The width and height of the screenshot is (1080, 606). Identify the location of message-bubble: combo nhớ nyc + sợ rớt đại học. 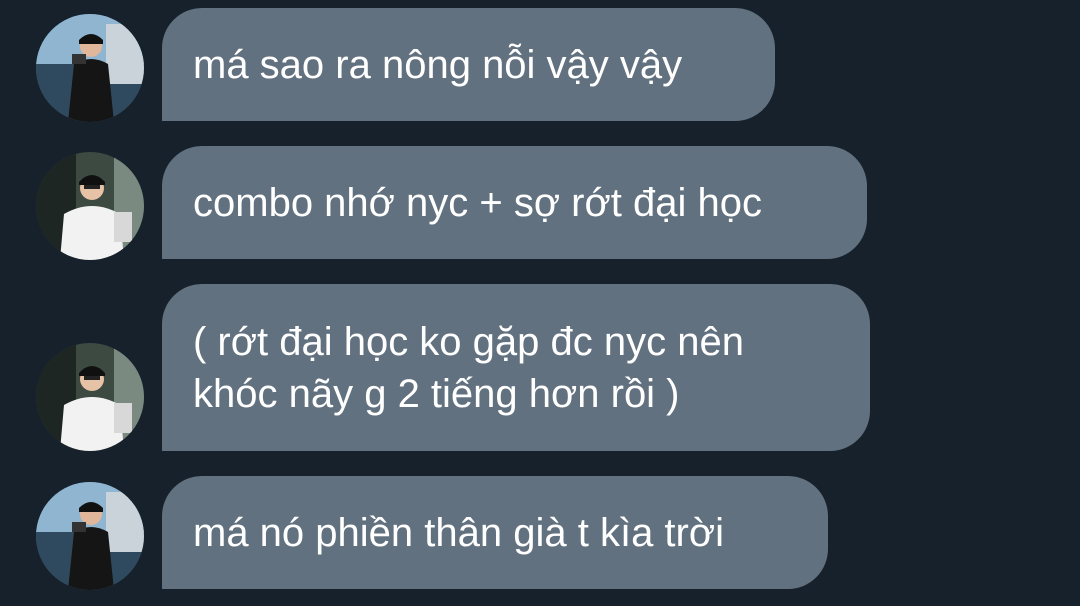
(514, 202).